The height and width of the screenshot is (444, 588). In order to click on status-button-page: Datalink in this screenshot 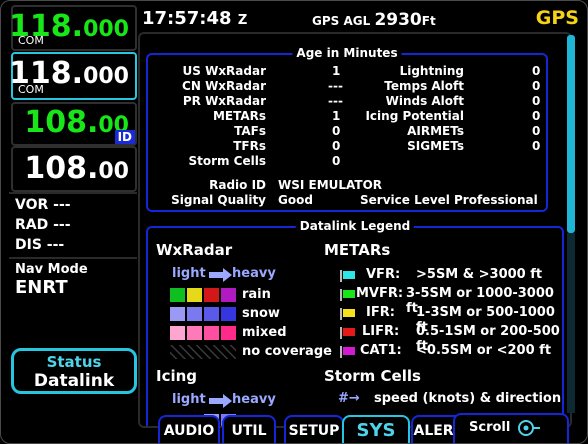, I will do `click(74, 381)`.